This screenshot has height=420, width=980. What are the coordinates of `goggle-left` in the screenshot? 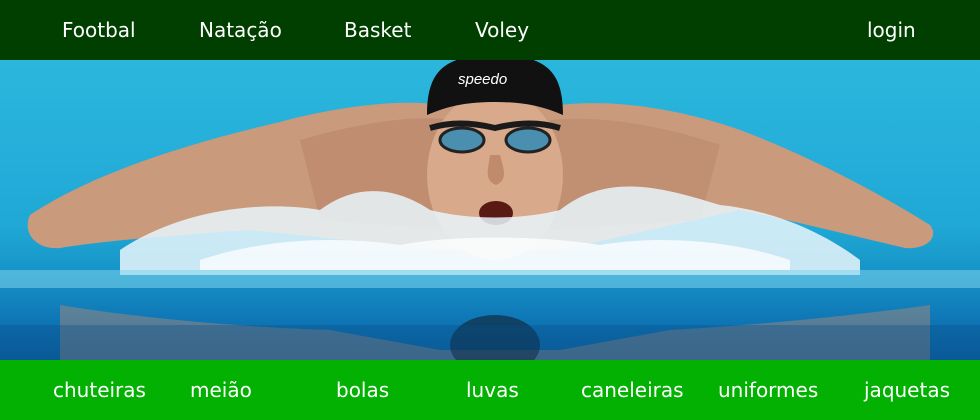 It's located at (462, 140).